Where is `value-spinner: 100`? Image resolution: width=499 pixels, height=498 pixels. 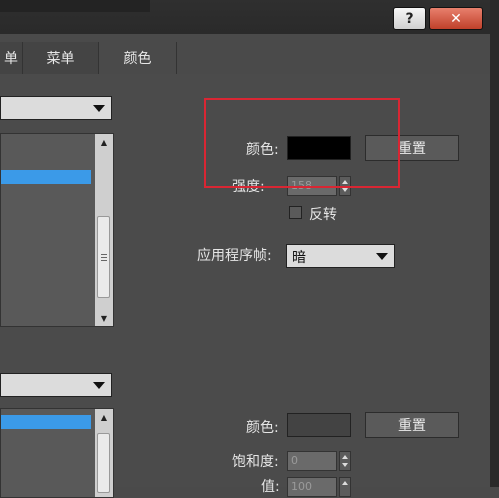
value-spinner: 100 is located at coordinates (320, 487).